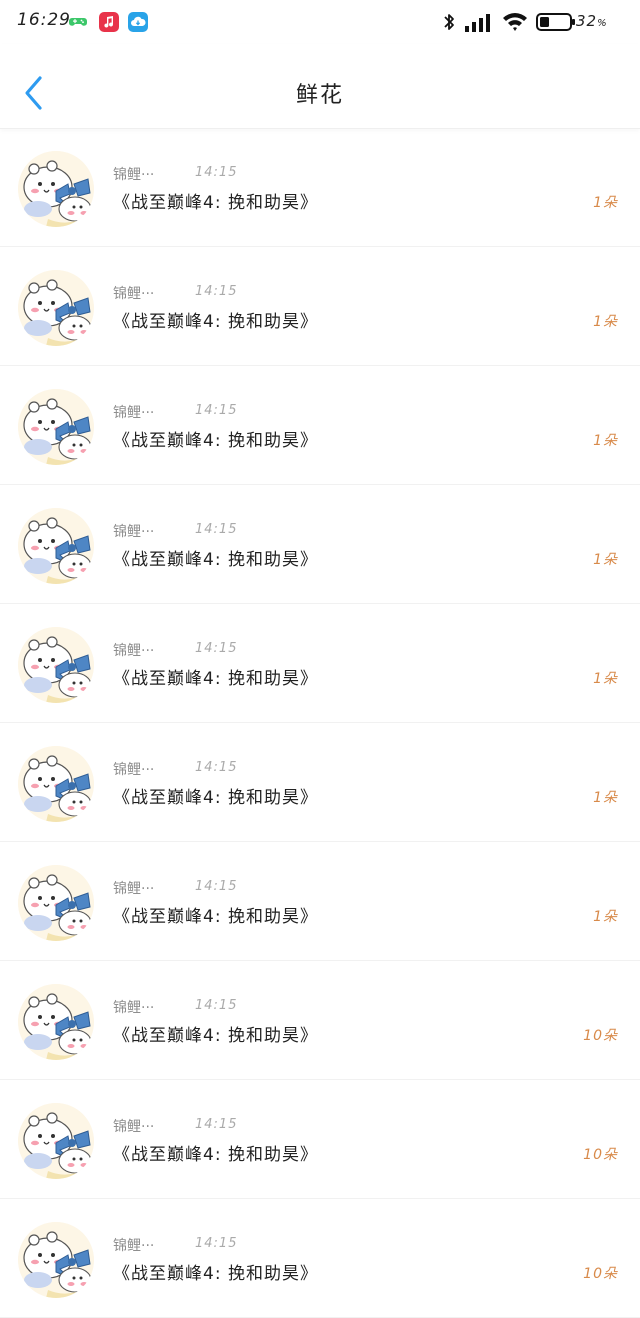 This screenshot has height=1318, width=640. Describe the element at coordinates (319, 95) in the screenshot. I see `page-title: 鲜花` at that location.